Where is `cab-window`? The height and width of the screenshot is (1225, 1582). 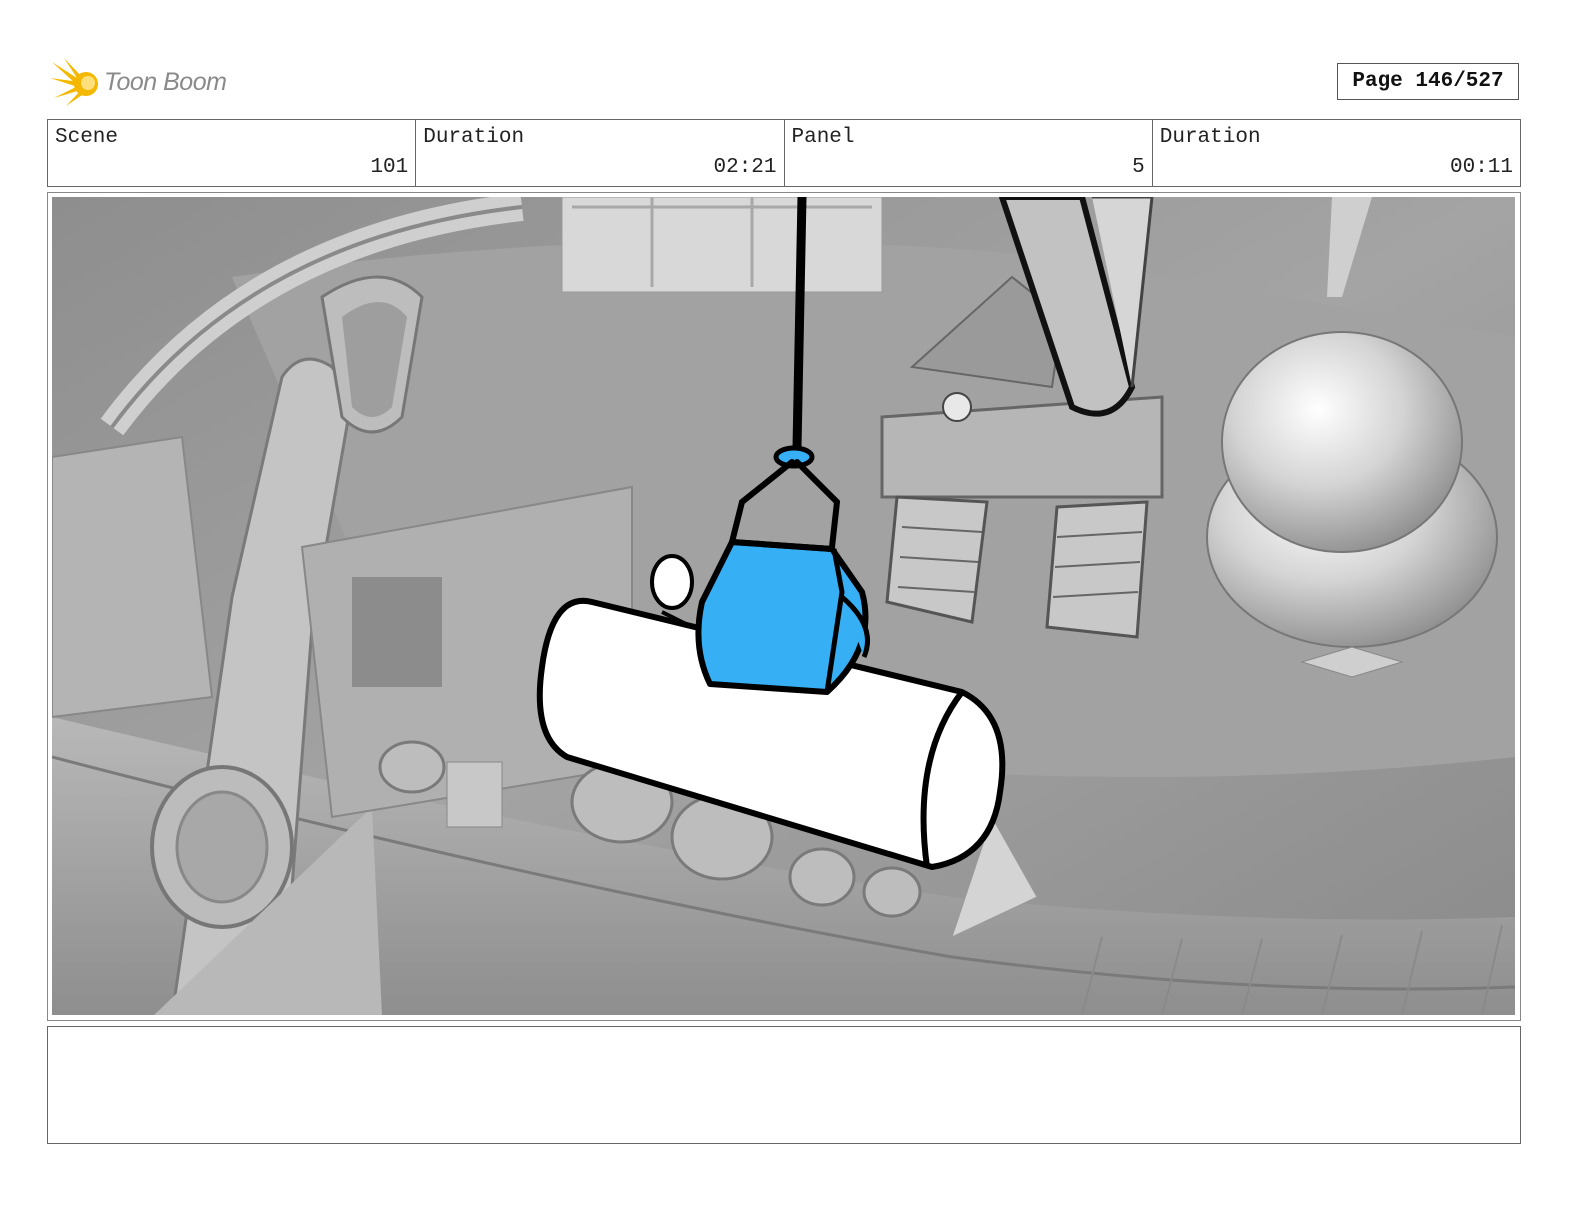 cab-window is located at coordinates (397, 632).